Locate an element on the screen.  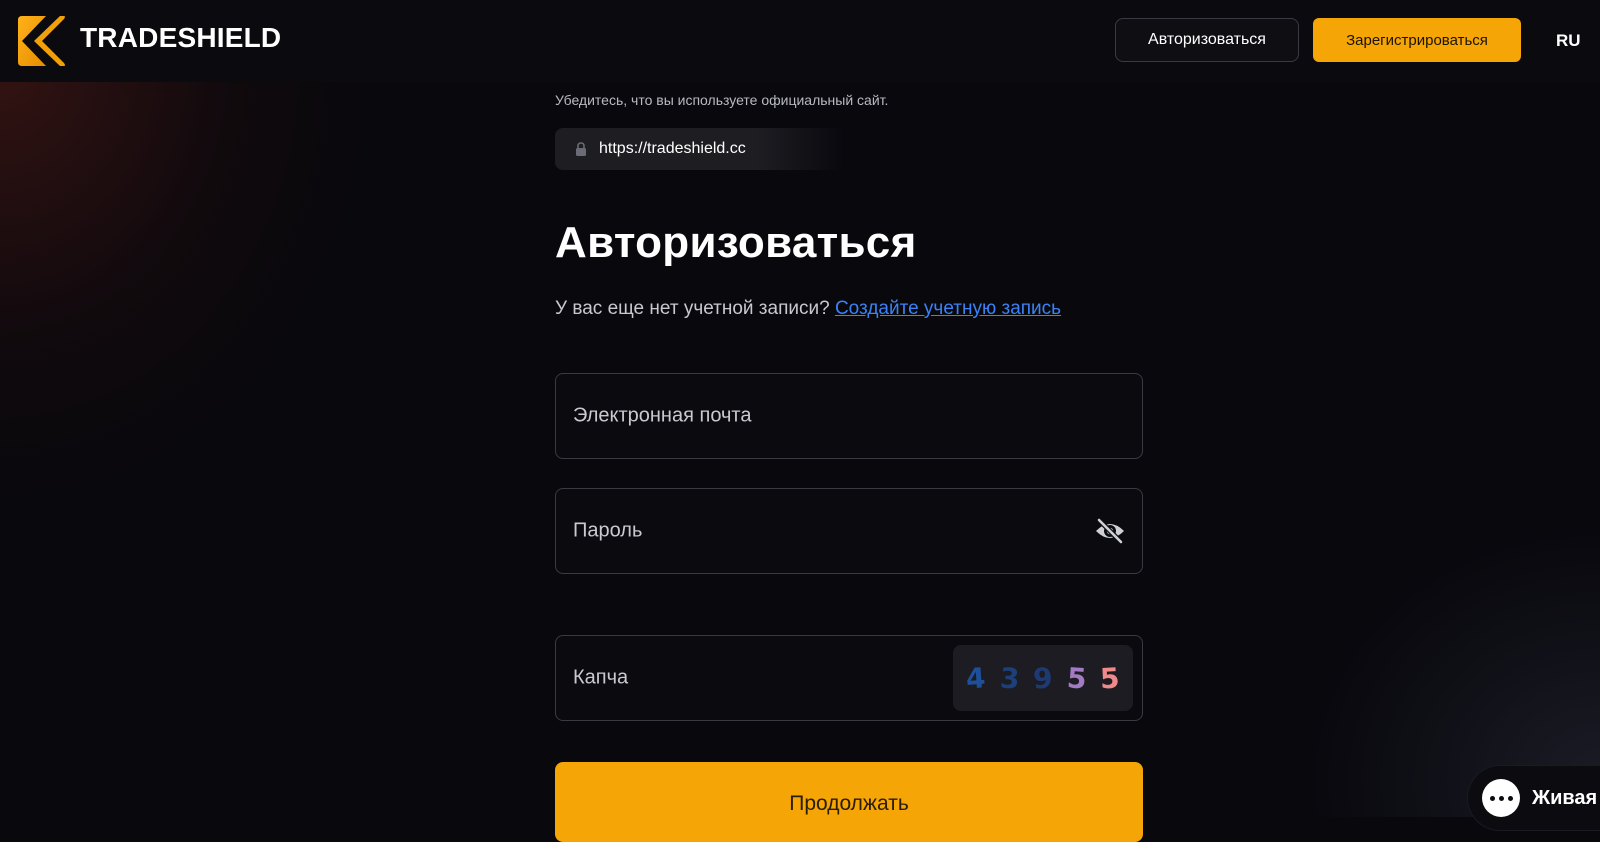
email-placeholder: Электронная почта is located at coordinates (662, 415).